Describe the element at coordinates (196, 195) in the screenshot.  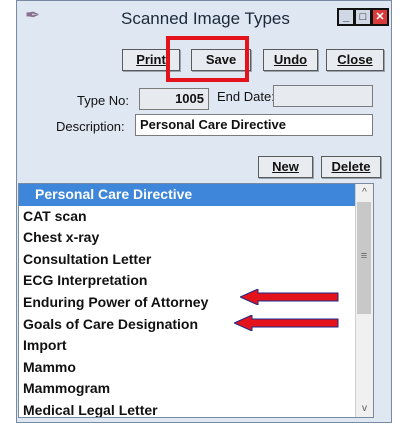
I see `list-item-selected: Personal Care Directive` at that location.